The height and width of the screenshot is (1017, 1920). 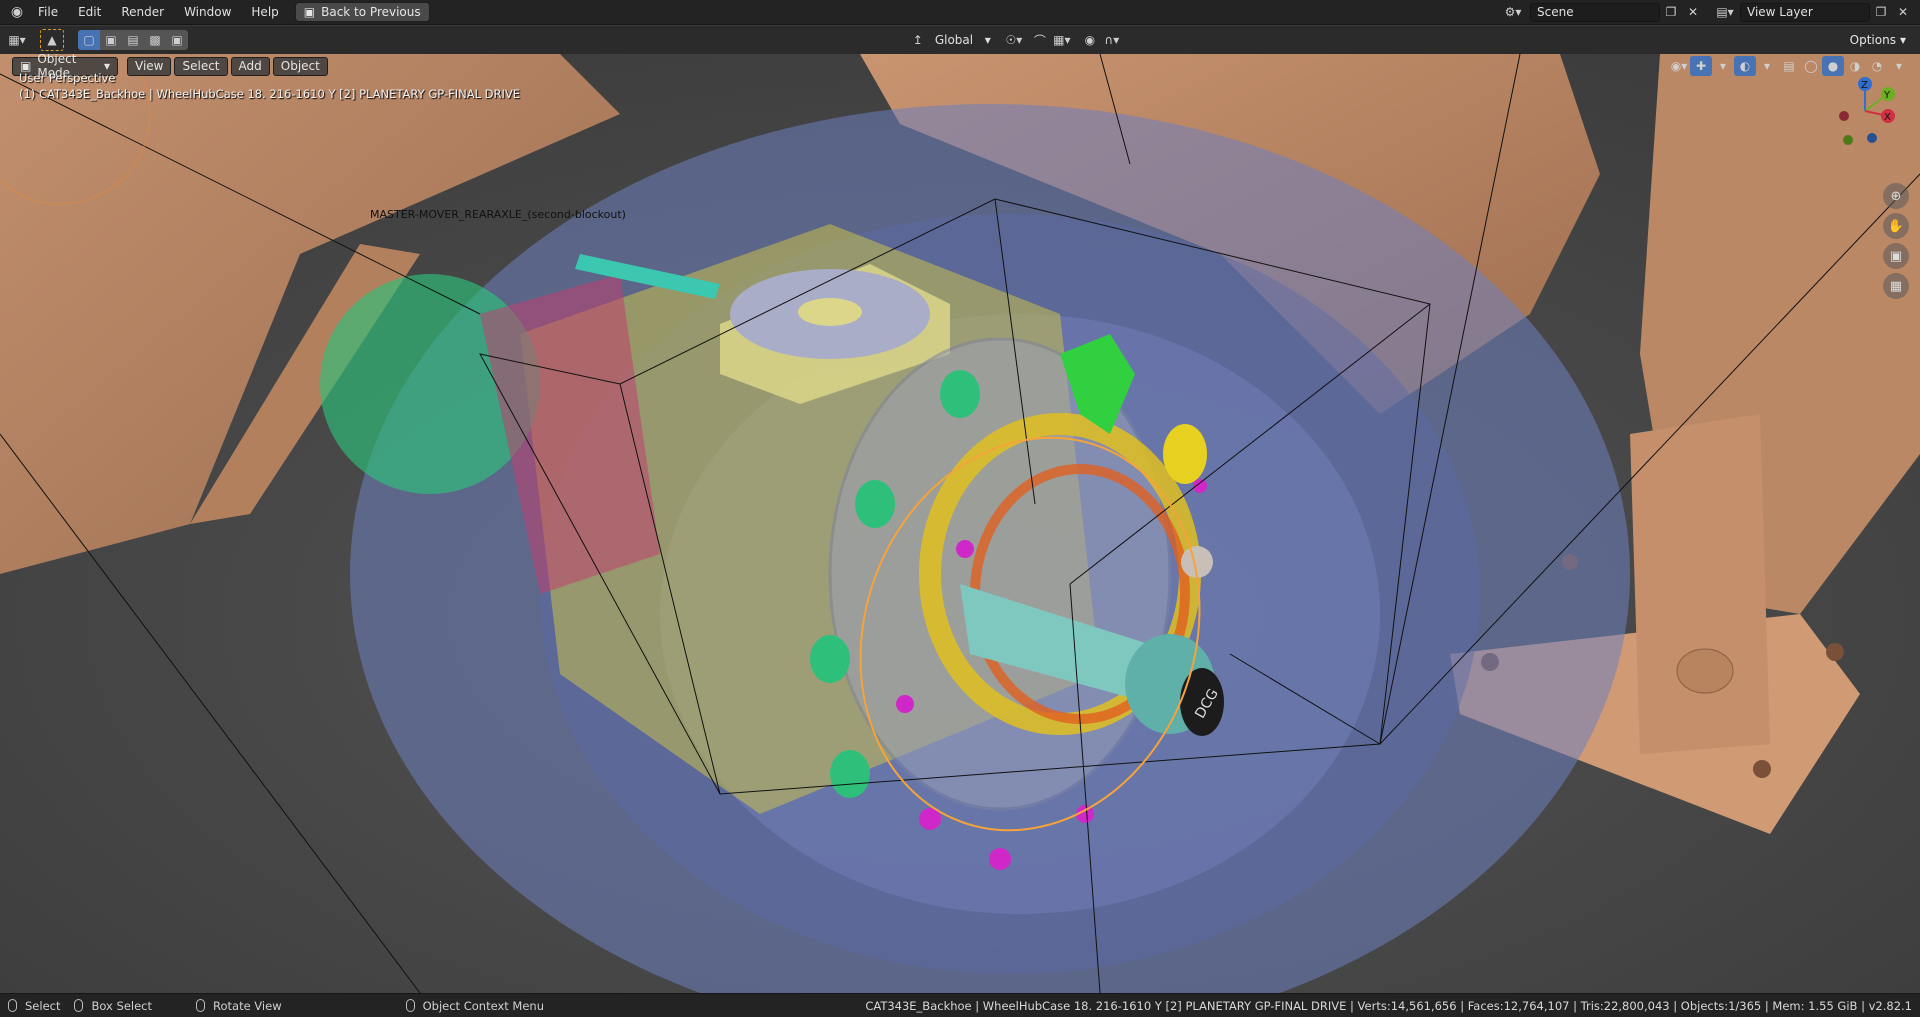 I want to click on gizmo-toggle-icon: ✚, so click(x=1701, y=66).